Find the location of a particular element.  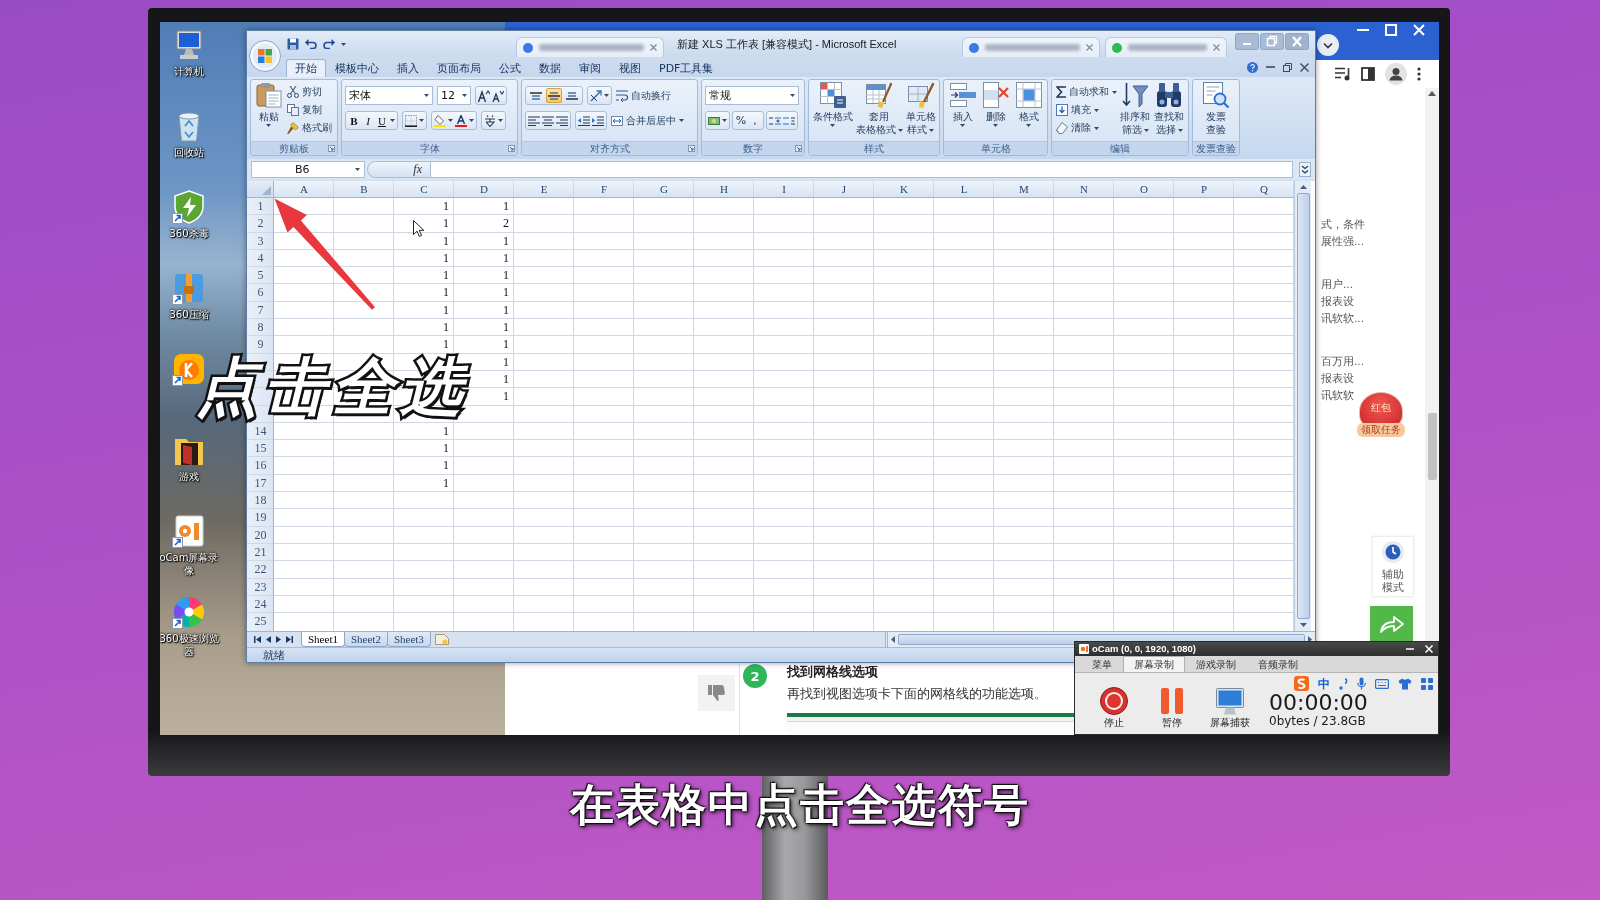

column-header: Q is located at coordinates (1264, 189).